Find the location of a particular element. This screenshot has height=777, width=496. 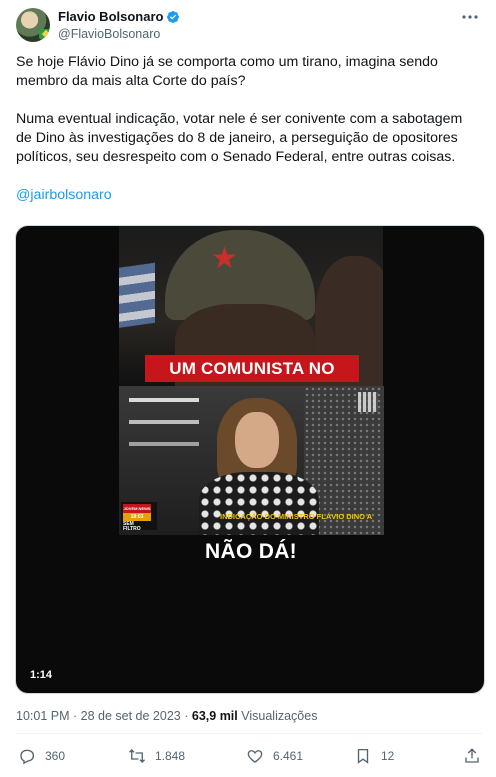

like-icon is located at coordinates (255, 756).